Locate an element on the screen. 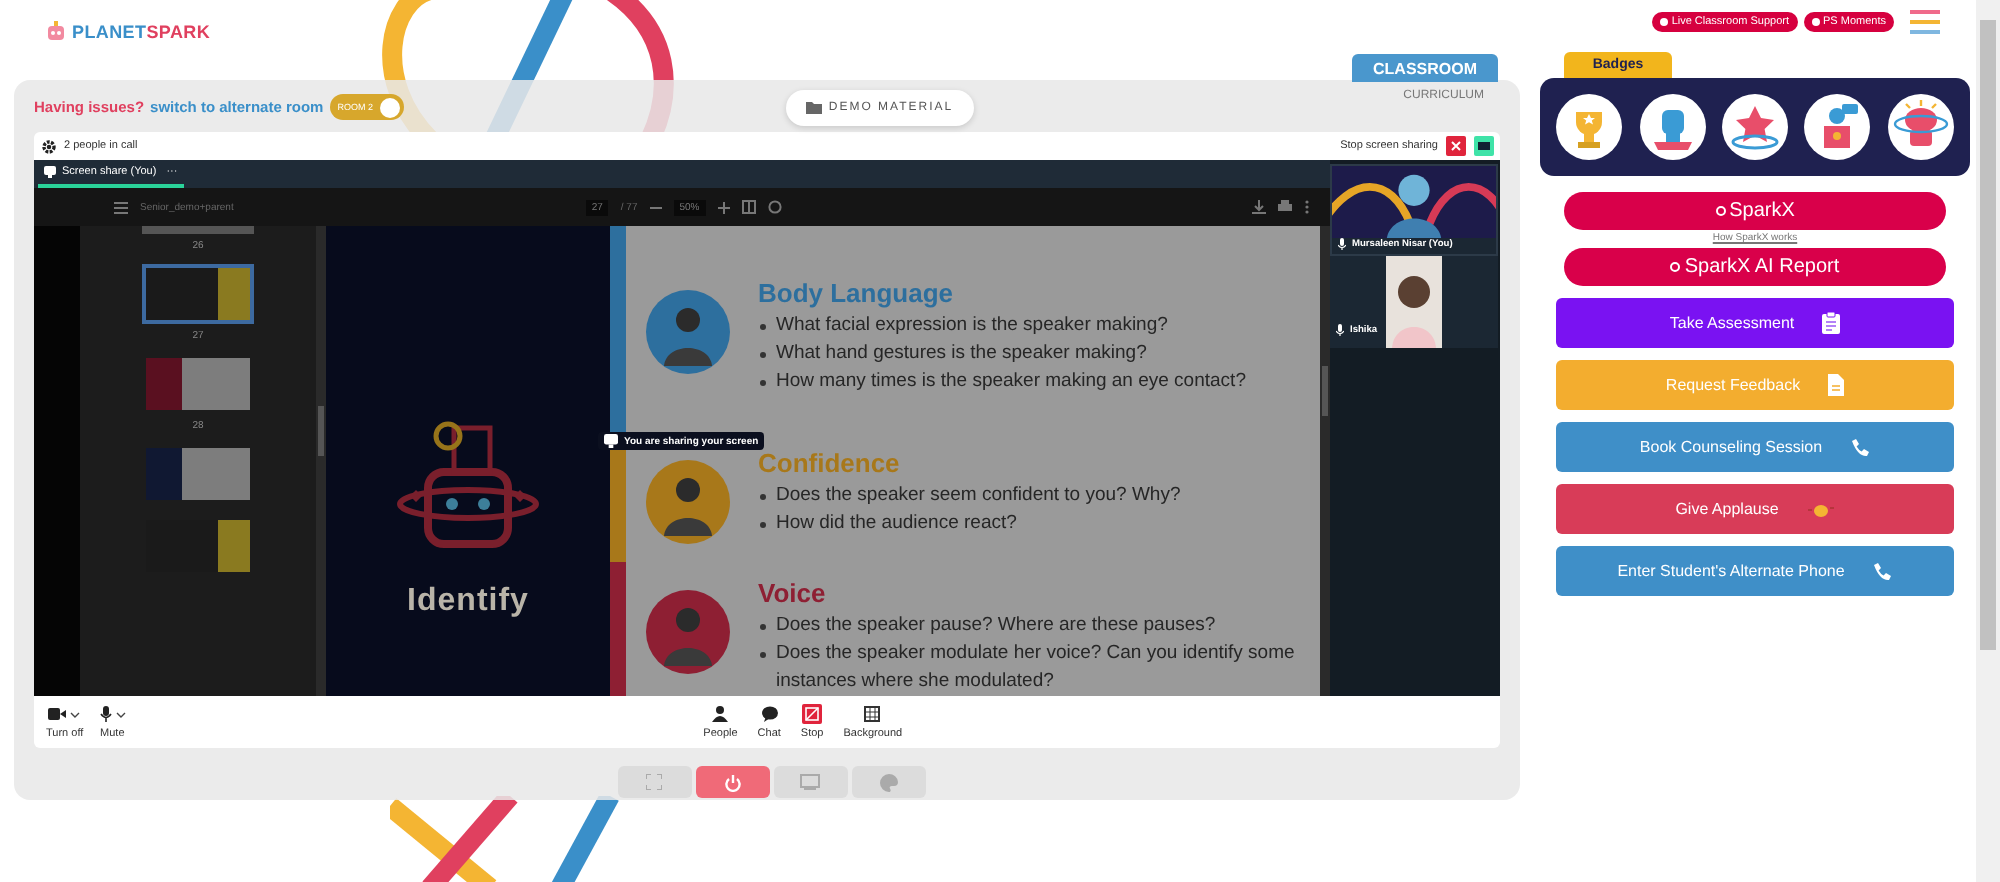 Image resolution: width=2000 pixels, height=882 pixels. person-icon is located at coordinates (720, 714).